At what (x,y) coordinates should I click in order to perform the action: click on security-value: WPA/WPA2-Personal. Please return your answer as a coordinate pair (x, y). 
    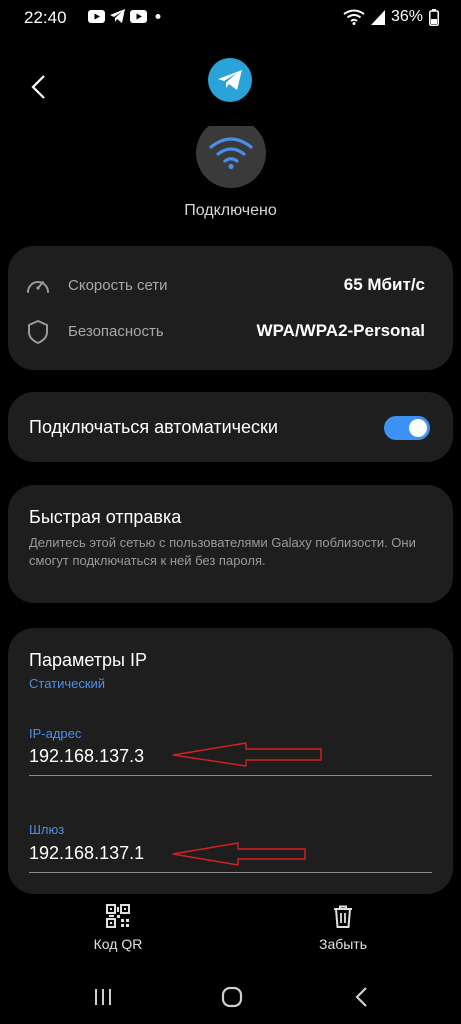
    Looking at the image, I should click on (340, 330).